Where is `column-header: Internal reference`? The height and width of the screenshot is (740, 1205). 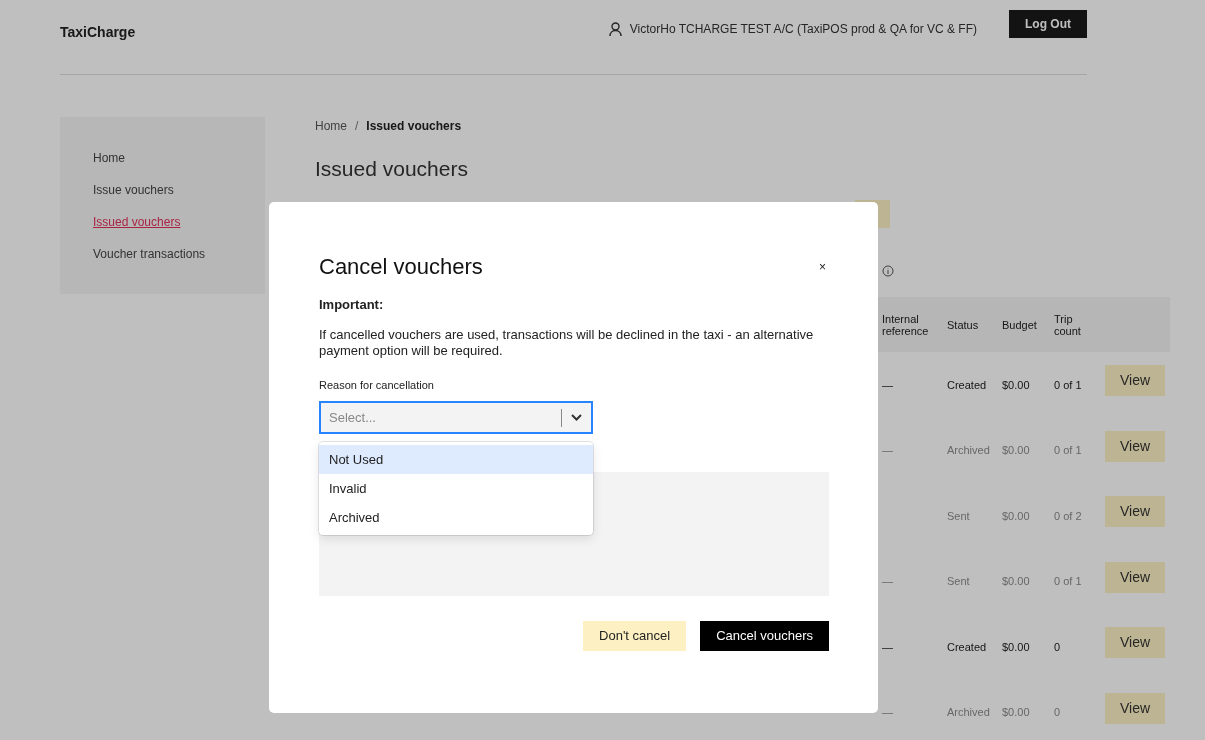 column-header: Internal reference is located at coordinates (906, 324).